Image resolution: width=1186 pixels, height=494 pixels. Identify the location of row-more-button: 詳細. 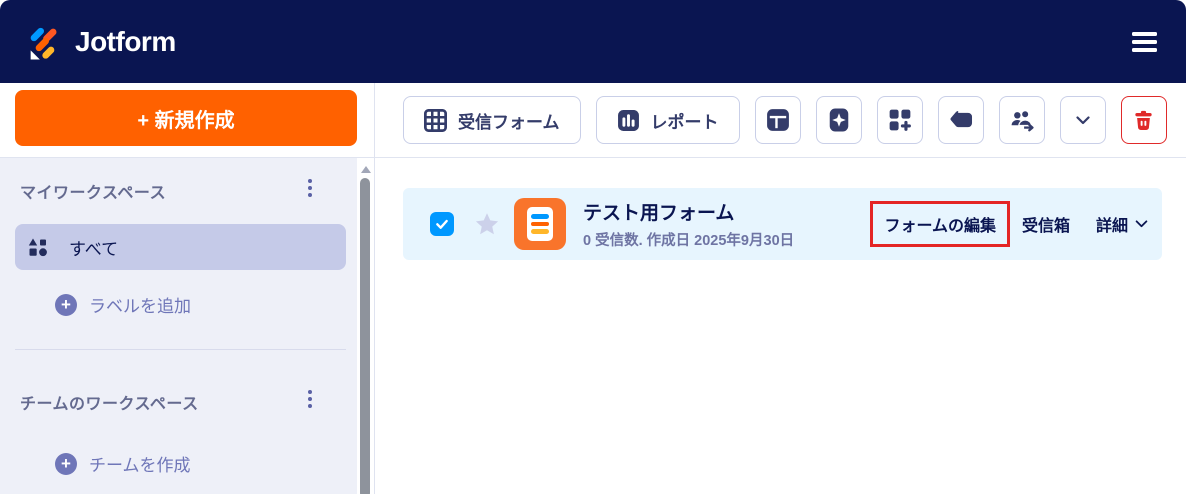
(1122, 224).